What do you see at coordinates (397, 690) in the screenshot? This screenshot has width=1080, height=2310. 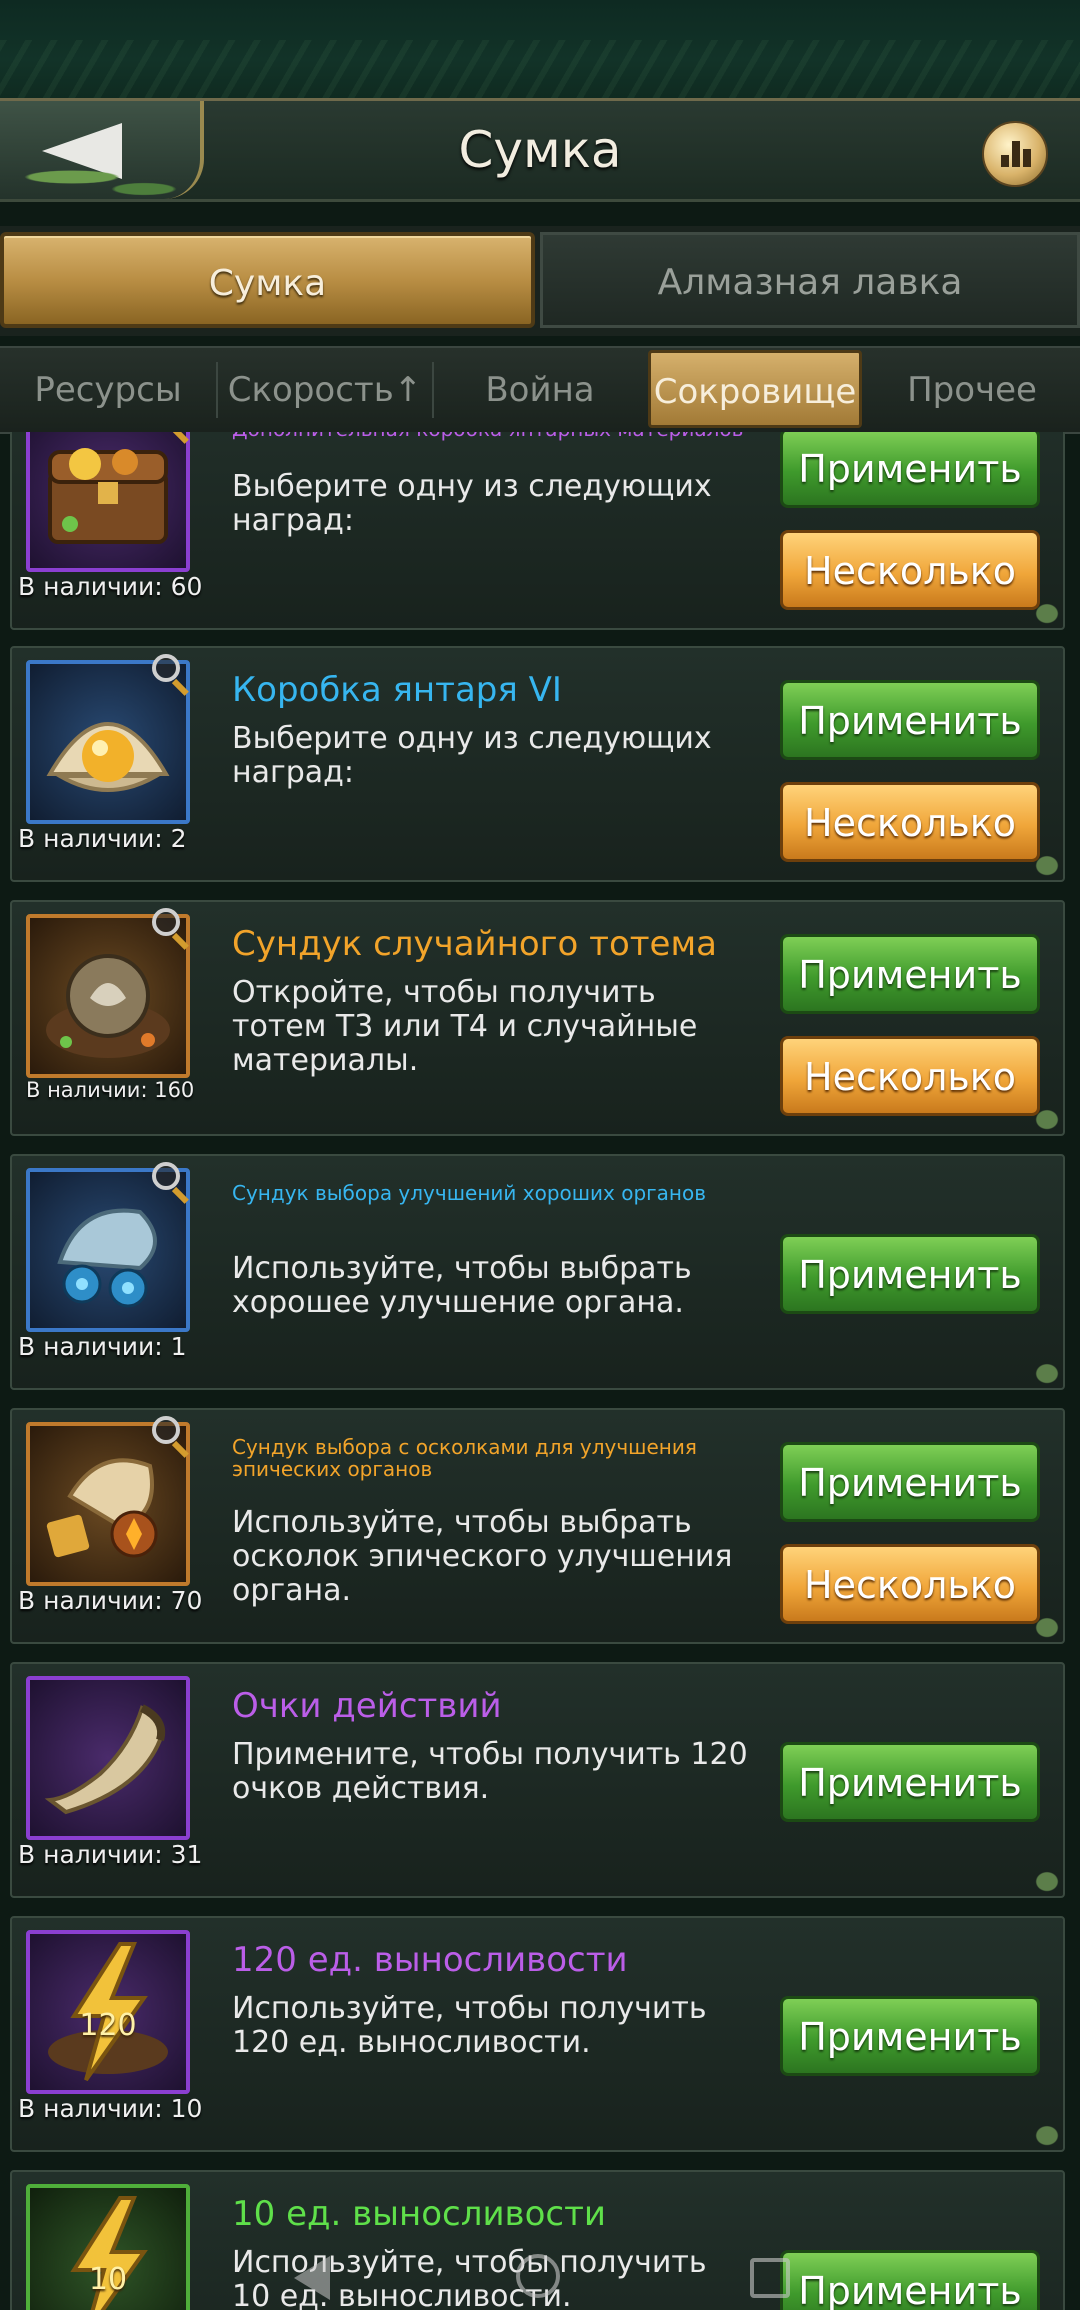 I see `item-title: Коробка янтаря VI` at bounding box center [397, 690].